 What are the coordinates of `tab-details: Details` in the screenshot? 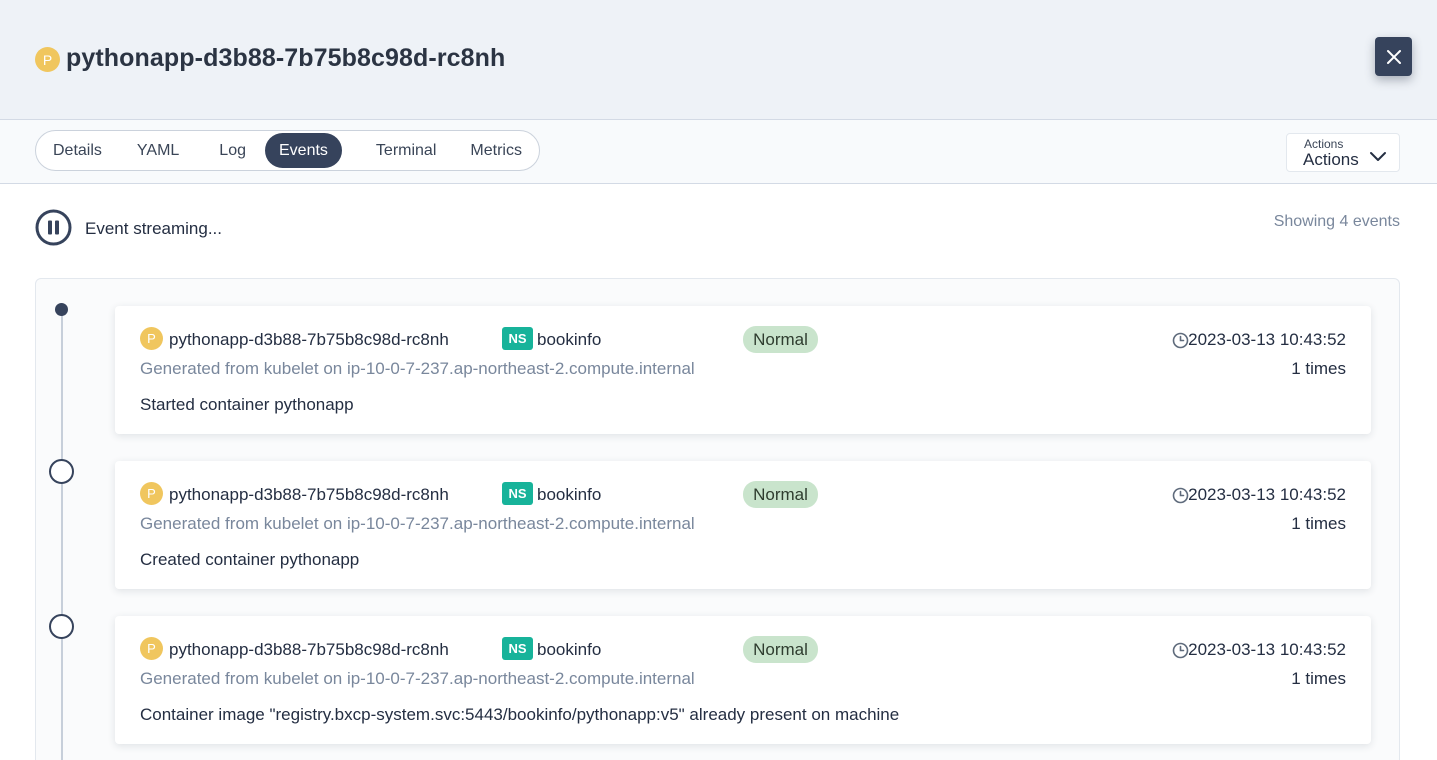 It's located at (77, 150).